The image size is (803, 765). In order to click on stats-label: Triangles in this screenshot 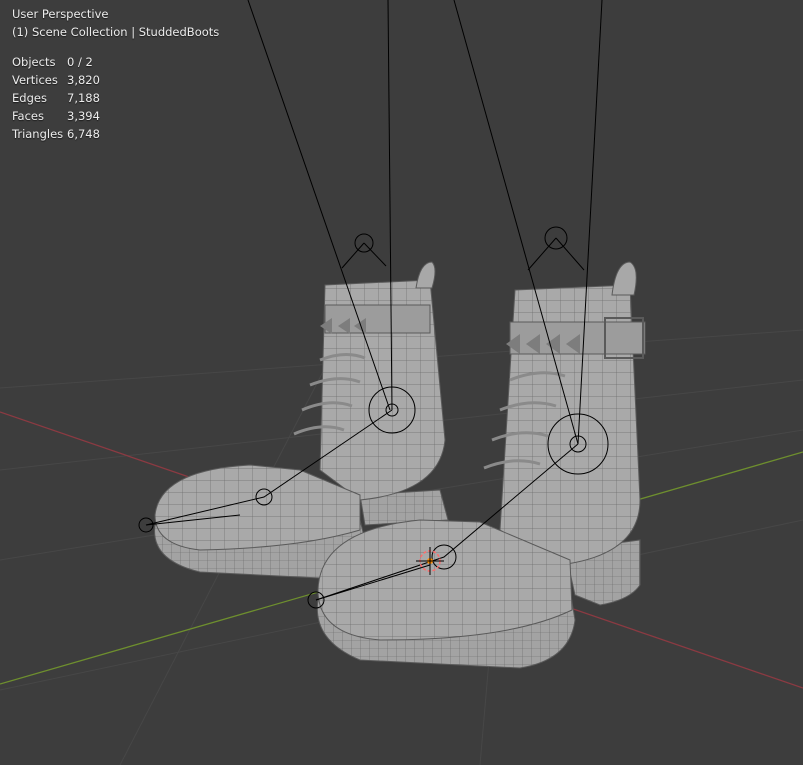, I will do `click(38, 134)`.